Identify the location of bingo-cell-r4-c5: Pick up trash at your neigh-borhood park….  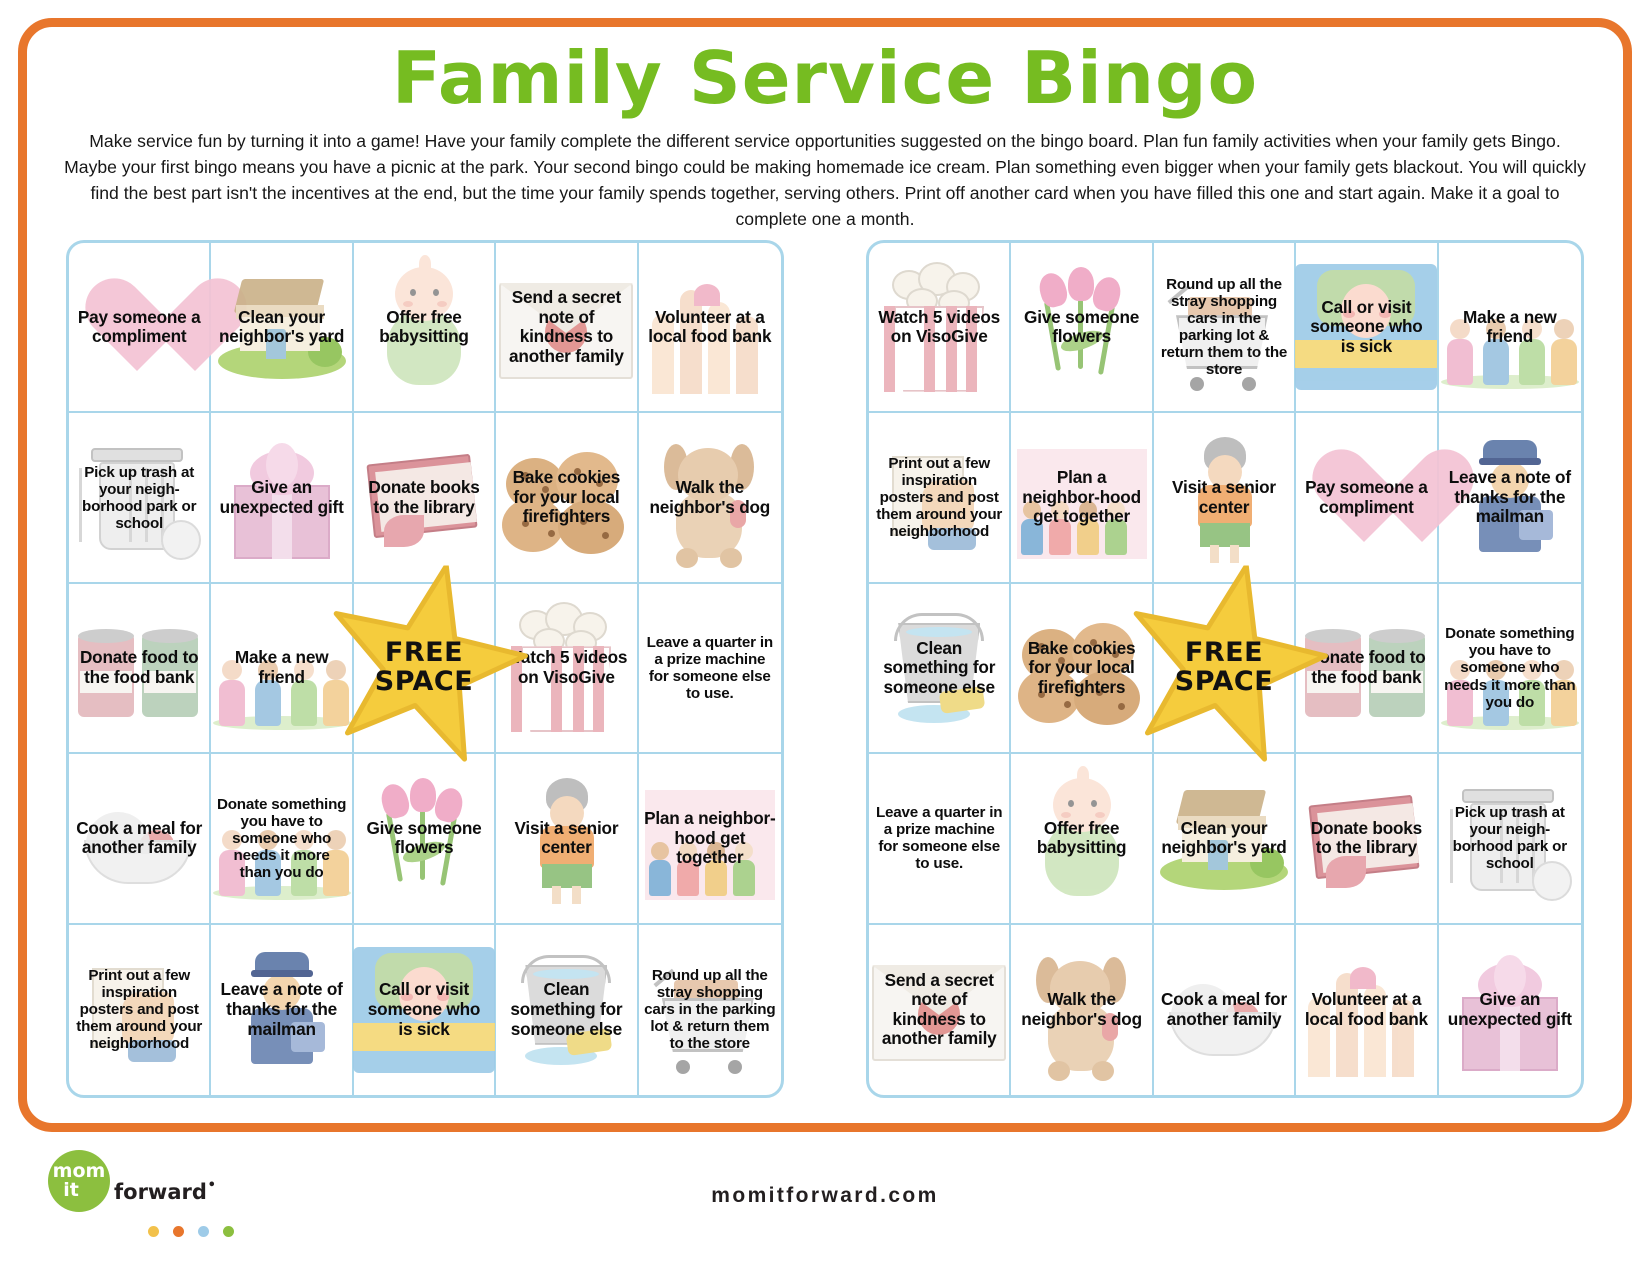
(1509, 839).